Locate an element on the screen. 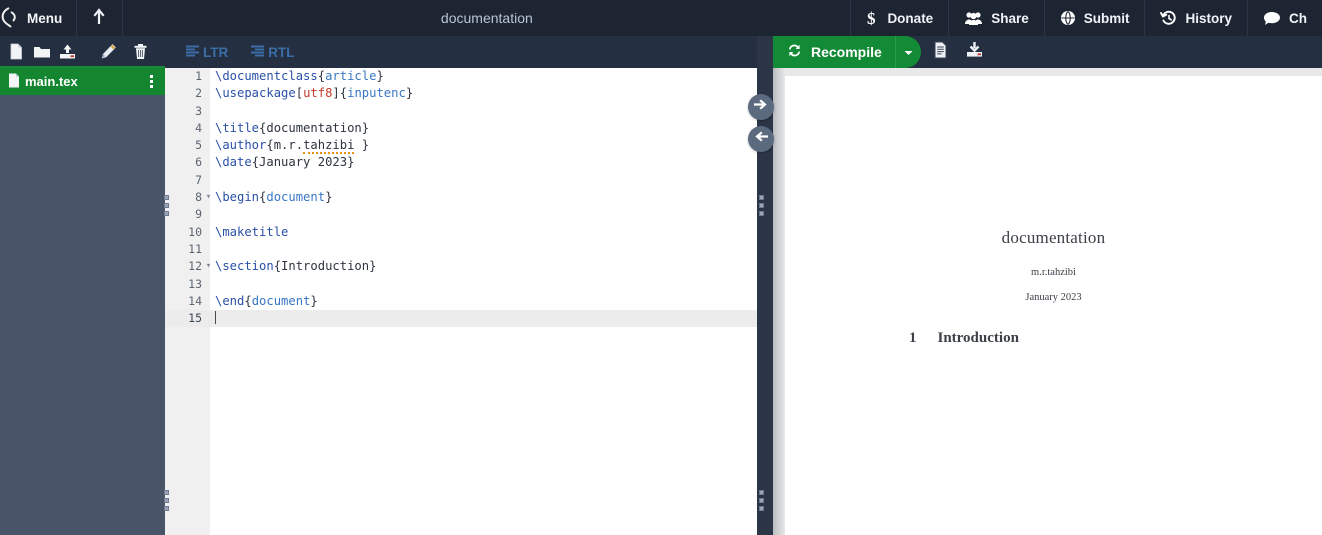 This screenshot has height=535, width=1322. line-number: 5 is located at coordinates (198, 145).